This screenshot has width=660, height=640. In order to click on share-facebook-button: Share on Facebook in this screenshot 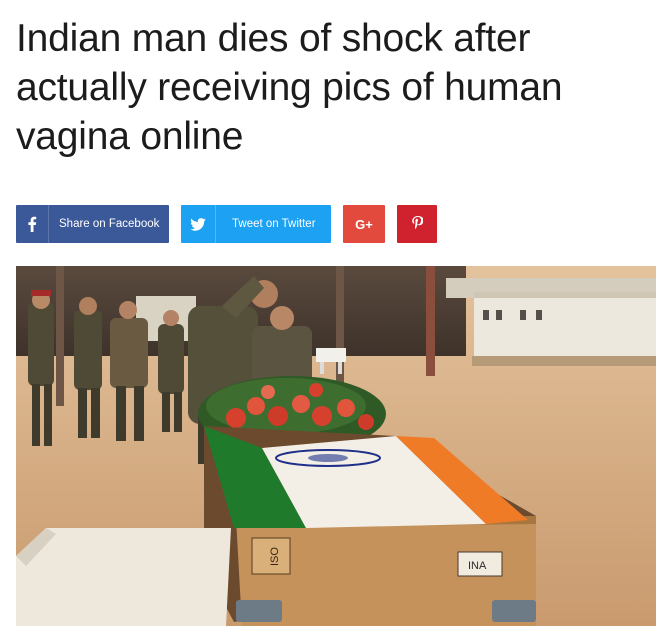, I will do `click(92, 224)`.